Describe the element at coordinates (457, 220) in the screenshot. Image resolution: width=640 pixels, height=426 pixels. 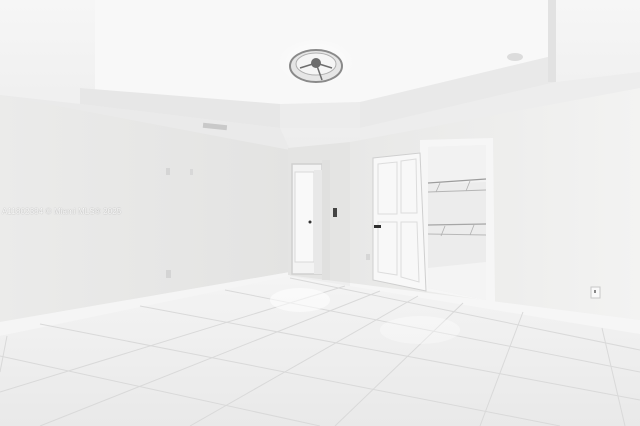
I see `walk-in-closet` at that location.